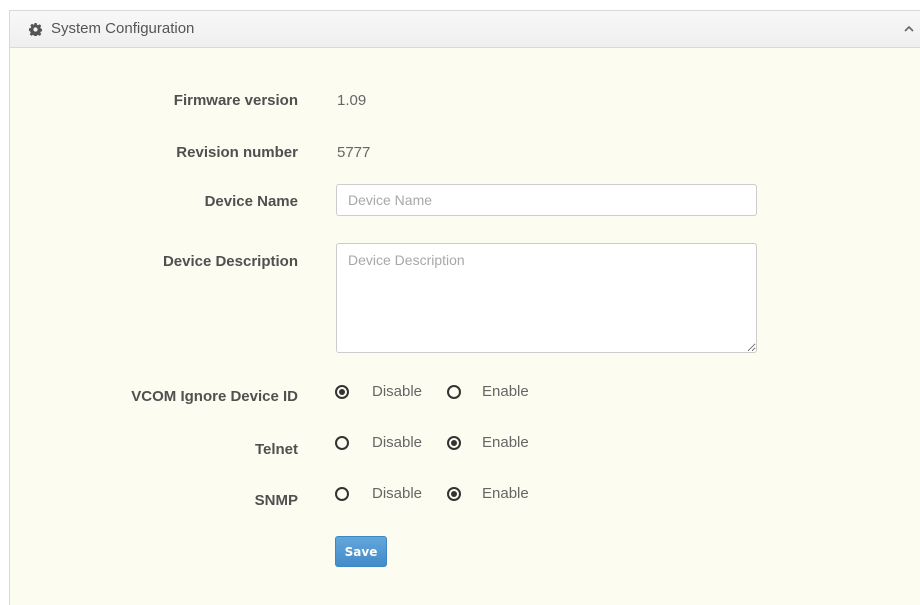  Describe the element at coordinates (352, 100) in the screenshot. I see `firmware-version-value: 1.09` at that location.